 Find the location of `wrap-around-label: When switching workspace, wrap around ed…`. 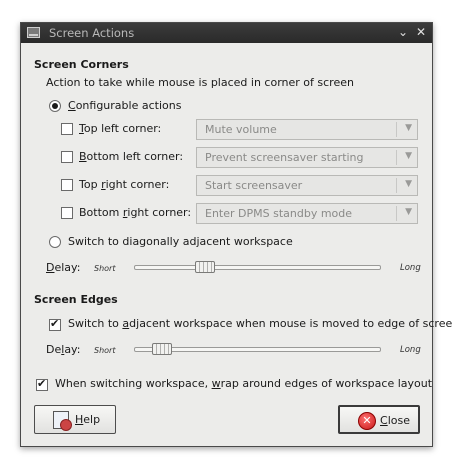

wrap-around-label: When switching workspace, wrap around ed… is located at coordinates (243, 383).